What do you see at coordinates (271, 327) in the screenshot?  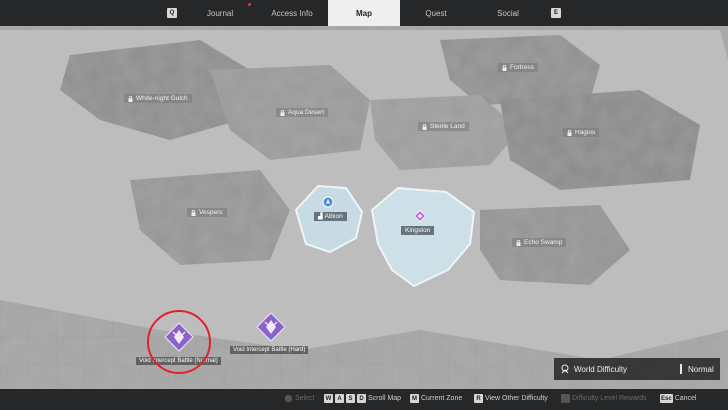 I see `void-battle-hard-icon` at bounding box center [271, 327].